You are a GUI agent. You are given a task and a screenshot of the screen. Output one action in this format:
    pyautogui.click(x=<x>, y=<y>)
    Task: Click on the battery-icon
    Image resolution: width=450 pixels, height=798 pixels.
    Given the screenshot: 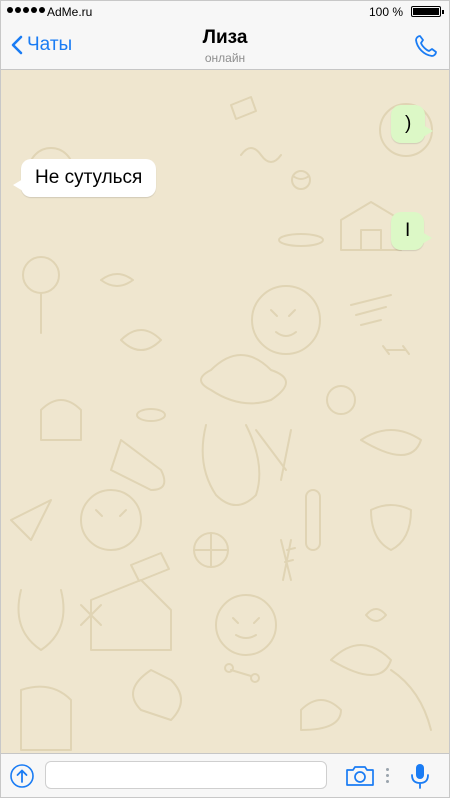 What is the action you would take?
    pyautogui.click(x=427, y=11)
    